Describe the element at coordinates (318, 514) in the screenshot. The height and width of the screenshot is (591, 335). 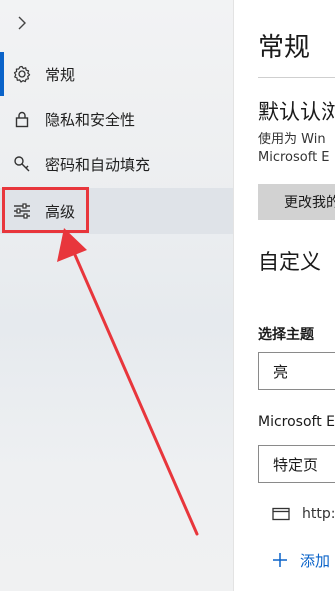
I see `startup-page-url: http:` at that location.